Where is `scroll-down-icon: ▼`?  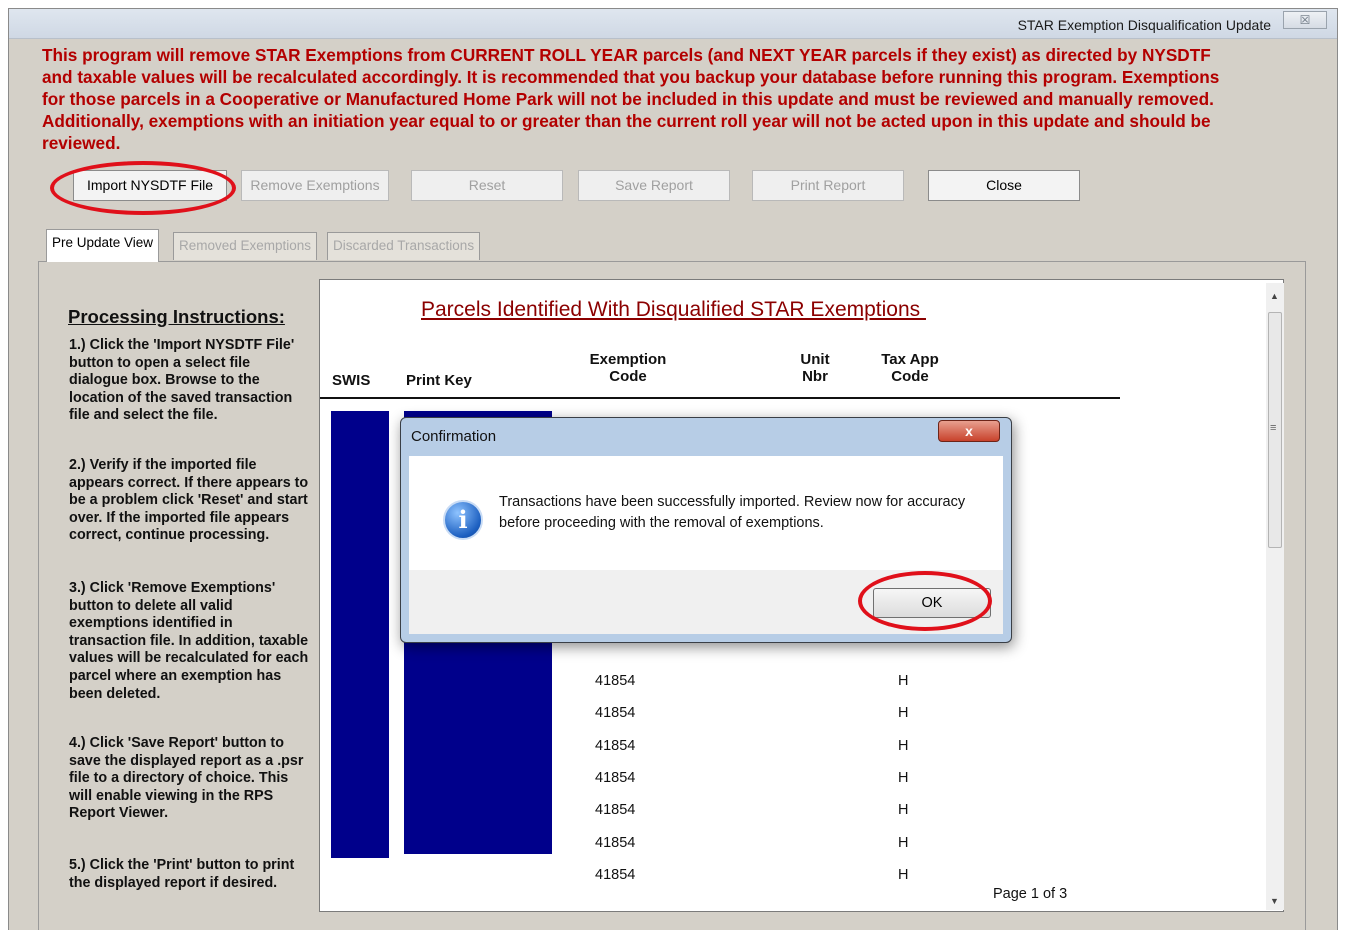 scroll-down-icon: ▼ is located at coordinates (1274, 901).